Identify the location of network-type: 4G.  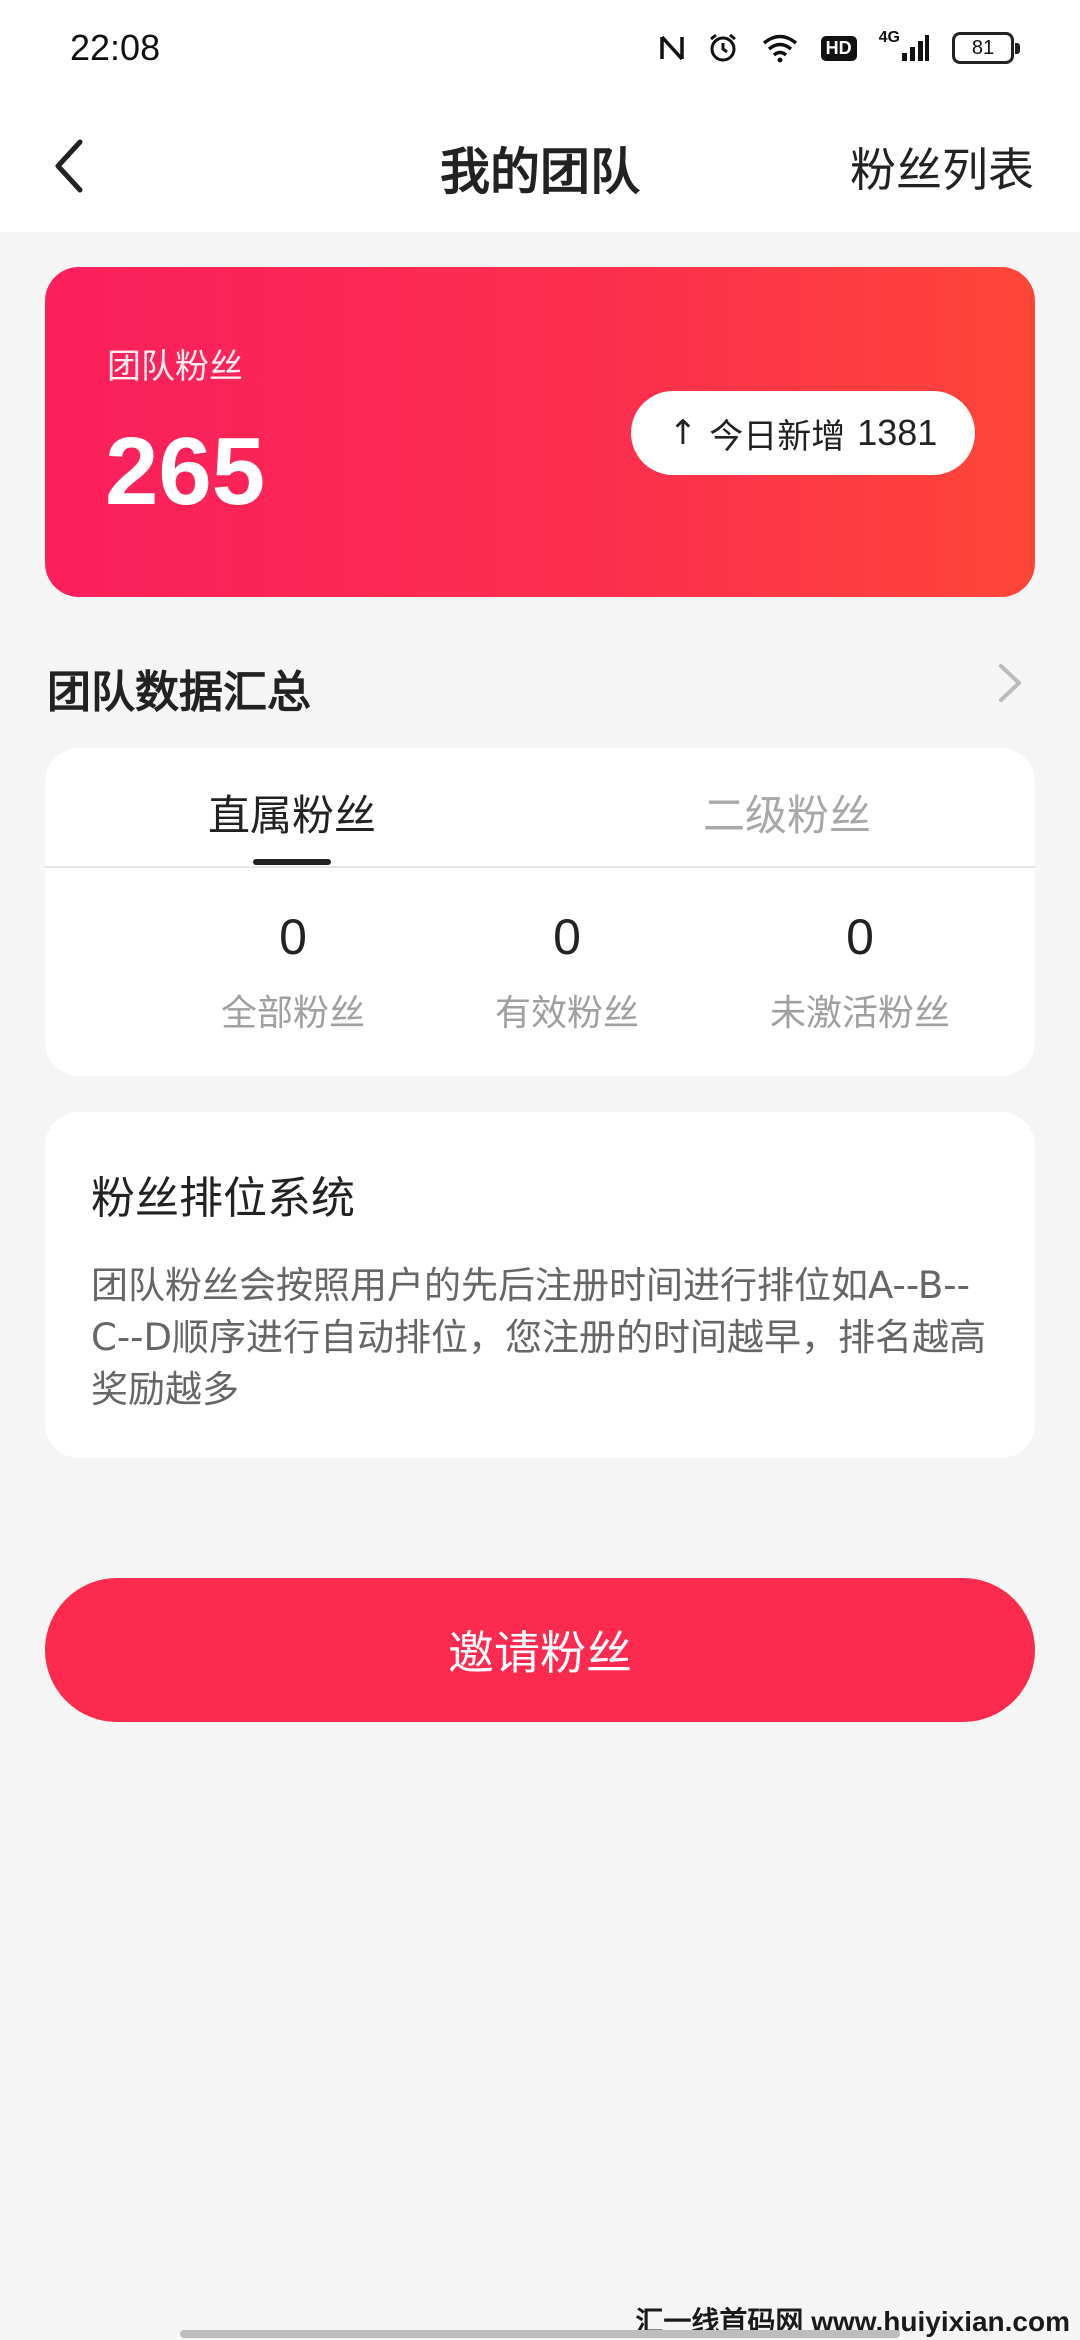
(889, 37).